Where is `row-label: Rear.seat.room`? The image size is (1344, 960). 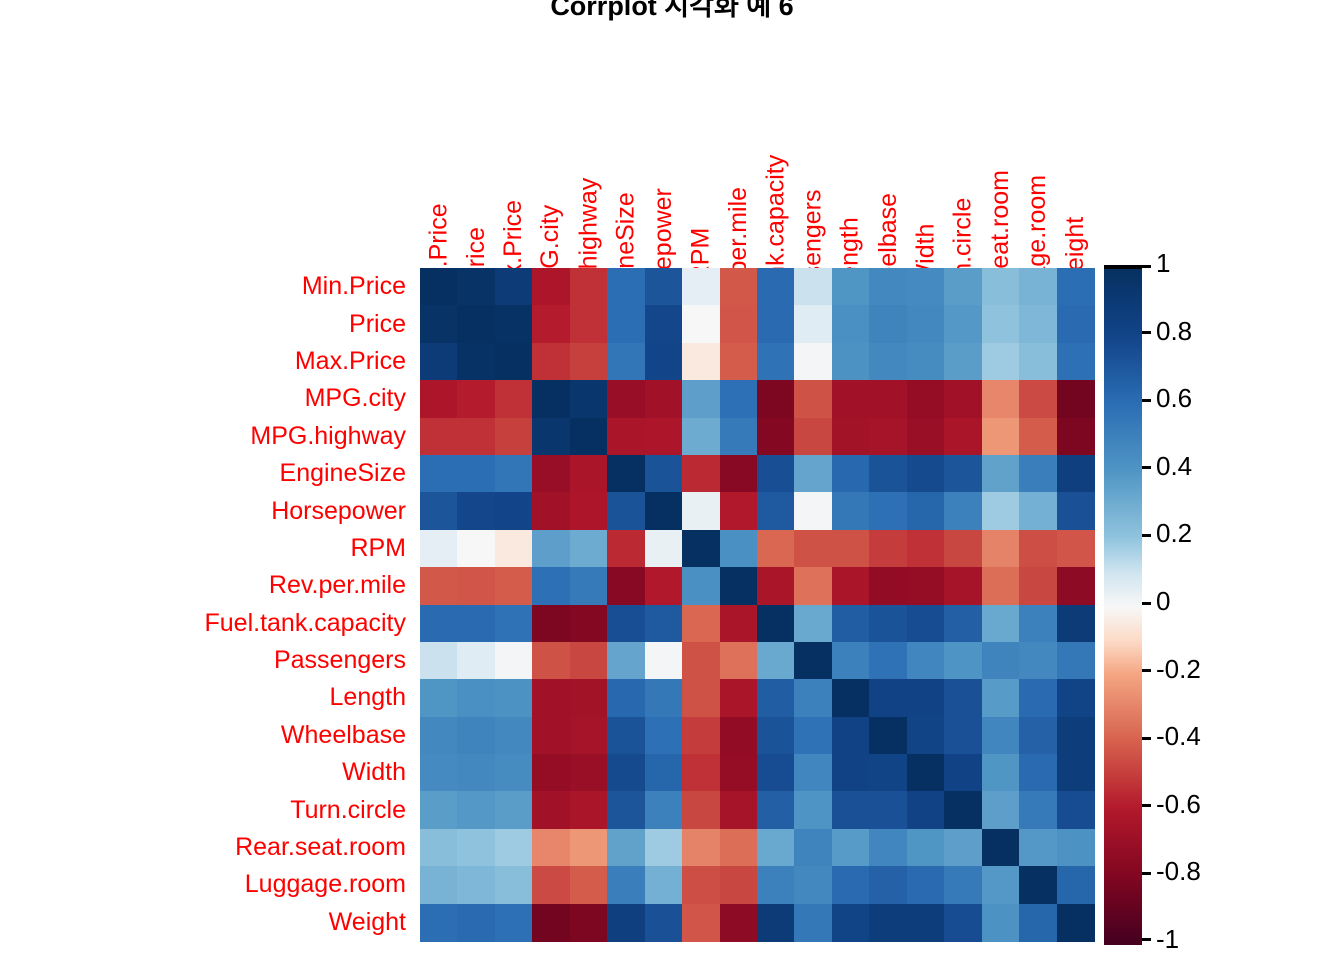
row-label: Rear.seat.room is located at coordinates (320, 847).